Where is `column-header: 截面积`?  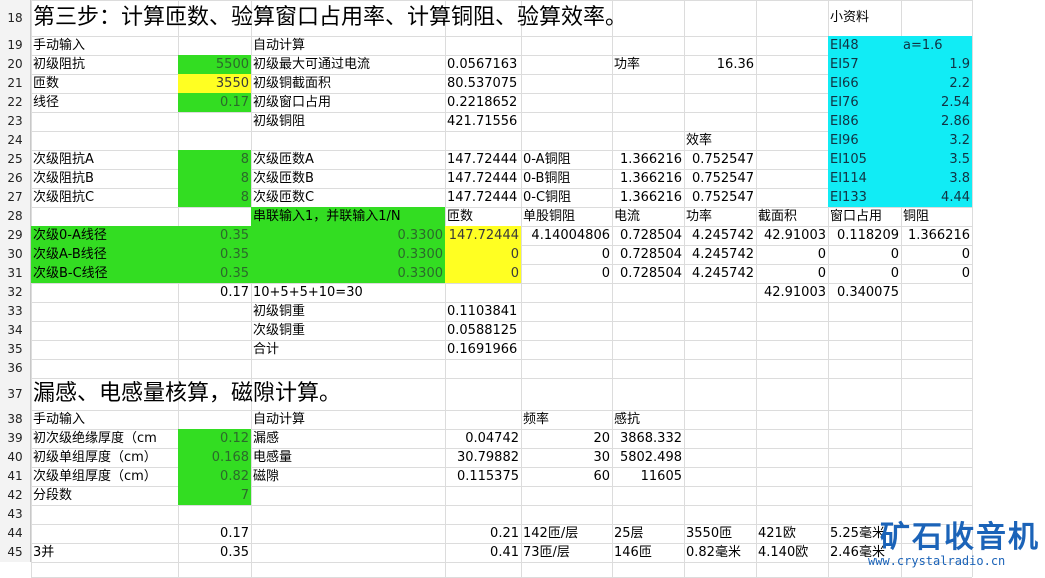 column-header: 截面积 is located at coordinates (792, 216).